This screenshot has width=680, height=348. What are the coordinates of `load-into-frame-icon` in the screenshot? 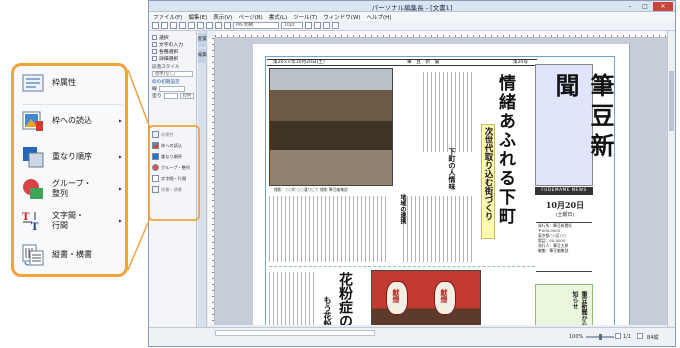 It's located at (33, 121).